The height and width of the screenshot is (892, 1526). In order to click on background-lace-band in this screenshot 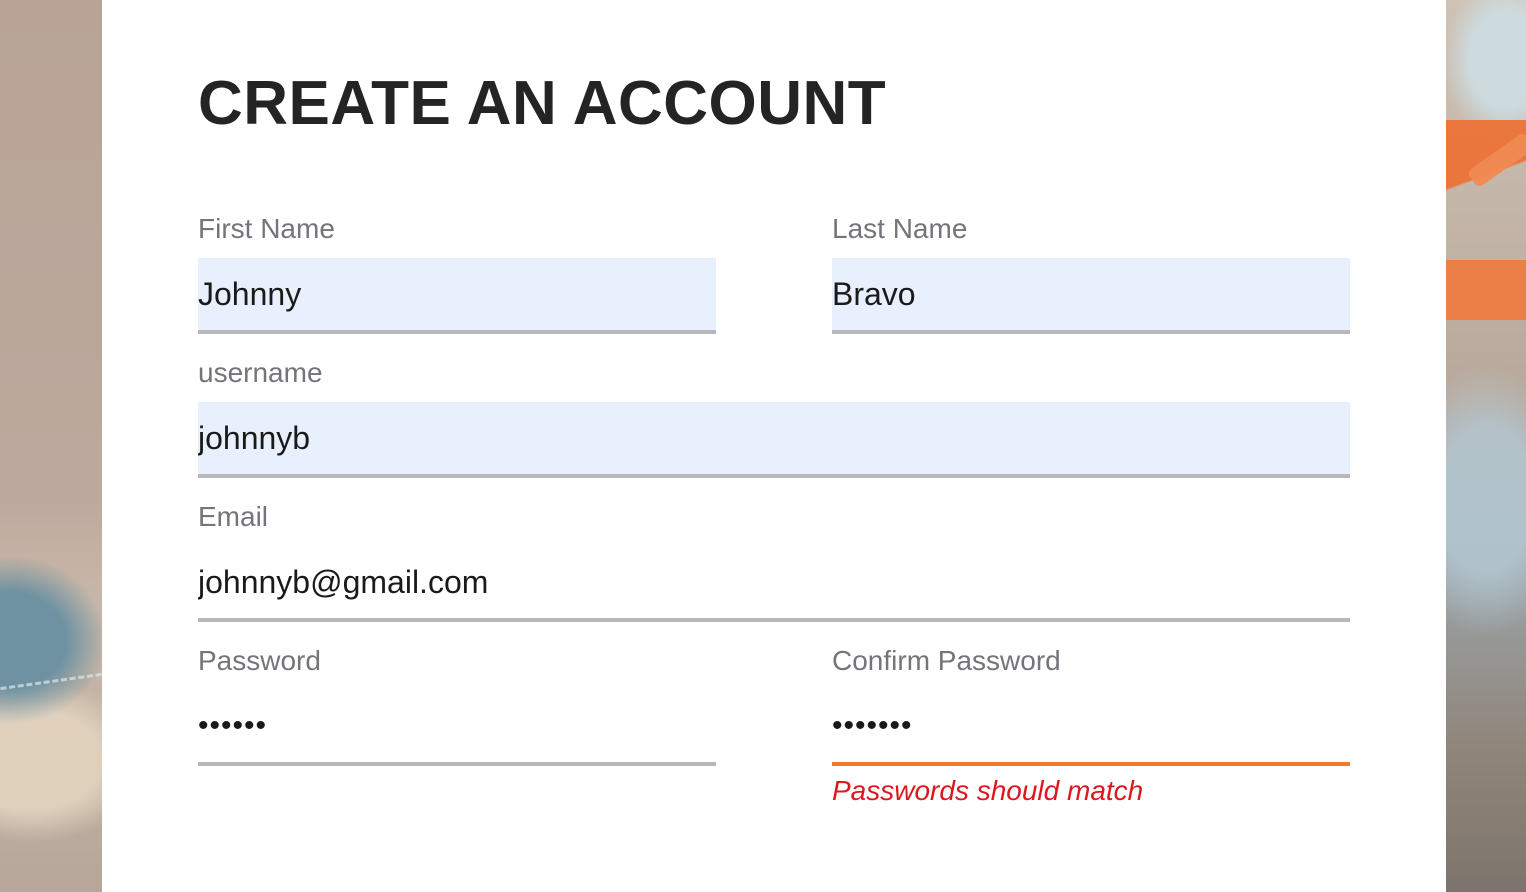, I will do `click(1486, 290)`.